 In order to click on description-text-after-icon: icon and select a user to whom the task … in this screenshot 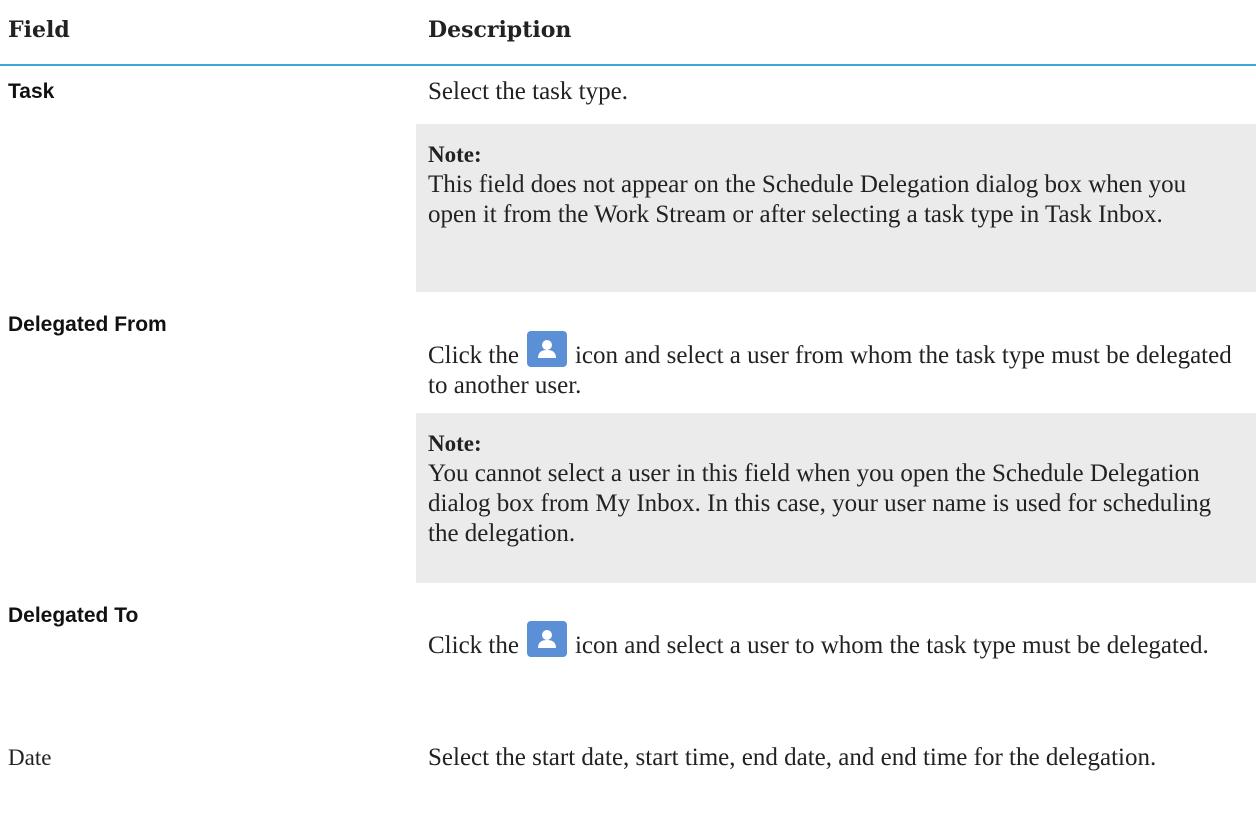, I will do `click(891, 645)`.